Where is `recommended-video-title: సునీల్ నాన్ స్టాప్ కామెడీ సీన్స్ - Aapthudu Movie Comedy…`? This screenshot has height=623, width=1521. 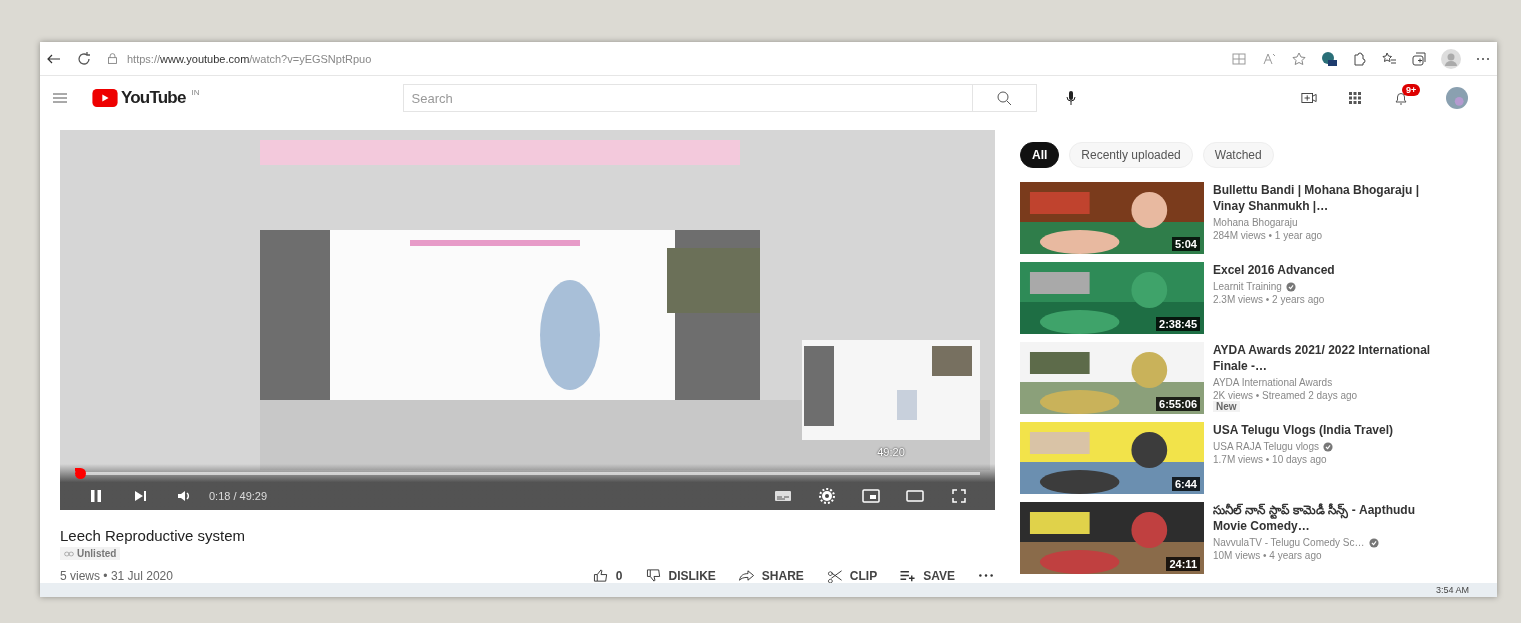
recommended-video-title: సునీల్ నాన్ స్టాప్ కామెడీ సీన్స్ - Aapthudu Movie Comedy… is located at coordinates (1328, 518).